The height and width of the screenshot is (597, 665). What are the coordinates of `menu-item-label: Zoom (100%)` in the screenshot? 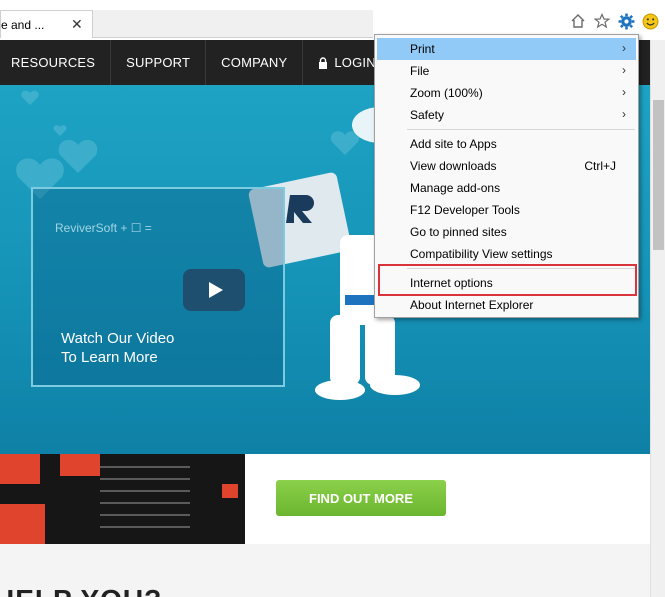 It's located at (446, 93).